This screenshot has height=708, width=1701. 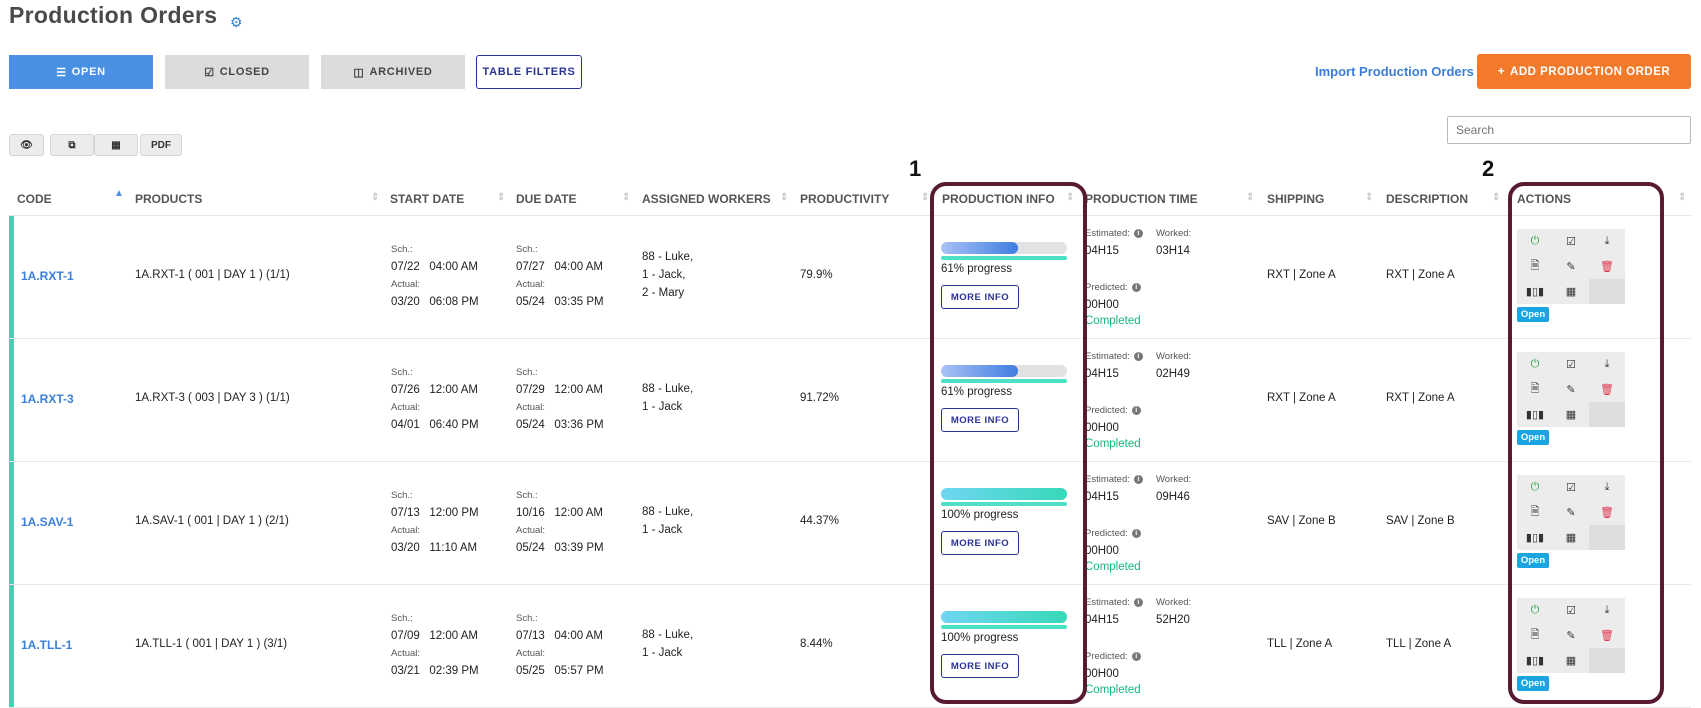 What do you see at coordinates (435, 425) in the screenshot?
I see `start-actual-value: 04/01 06:40 PM` at bounding box center [435, 425].